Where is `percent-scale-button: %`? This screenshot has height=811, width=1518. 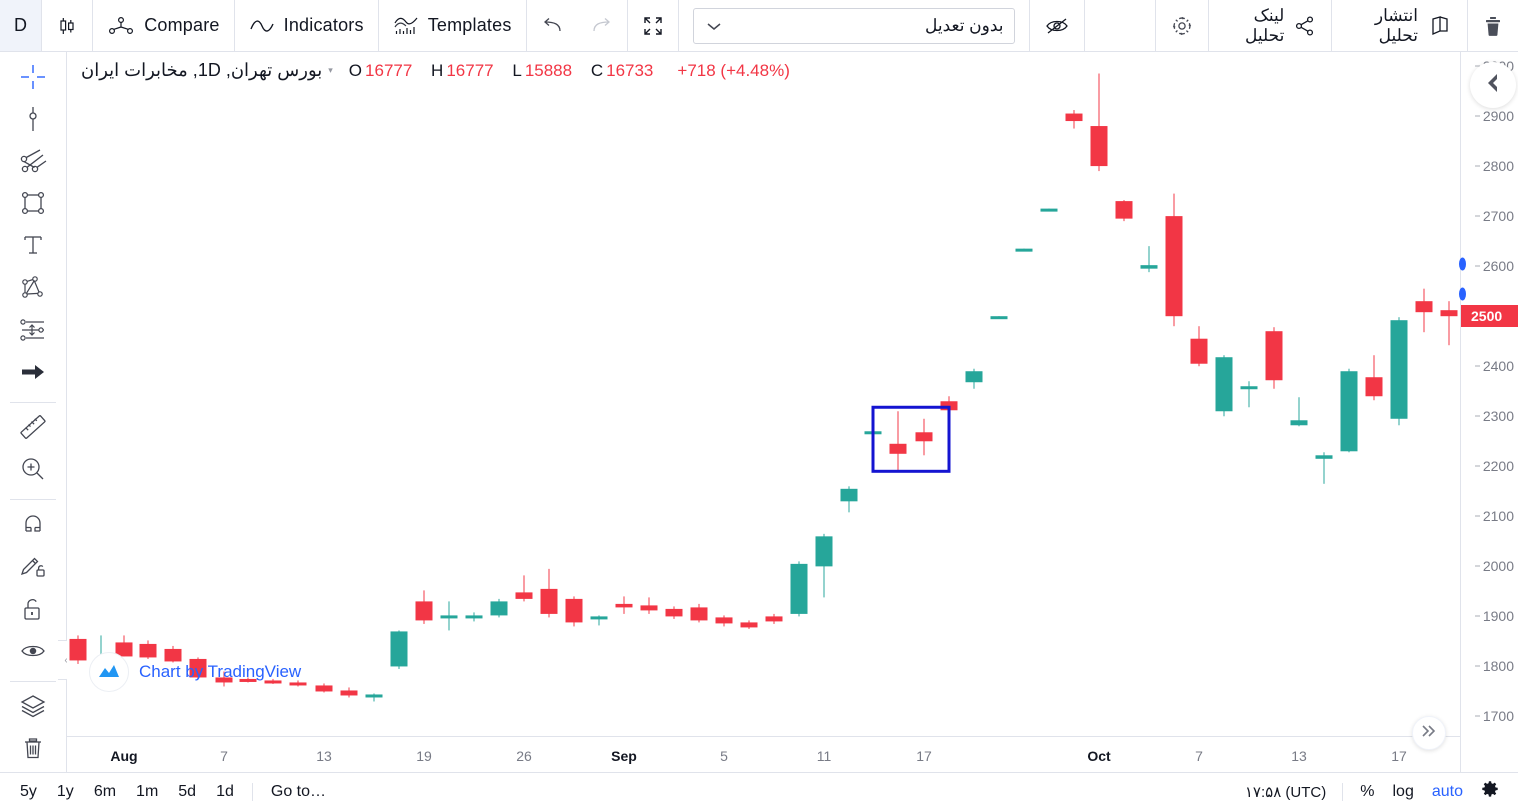 percent-scale-button: % is located at coordinates (1367, 792).